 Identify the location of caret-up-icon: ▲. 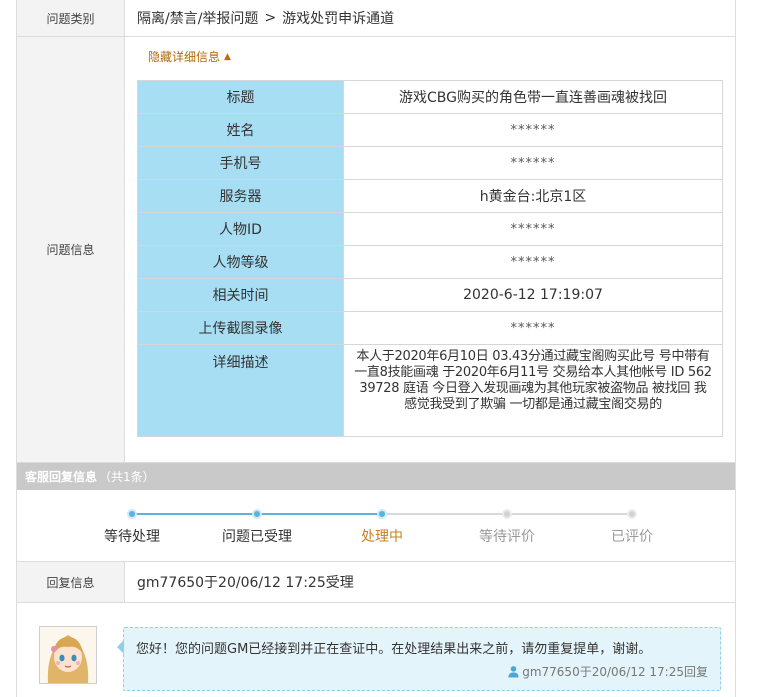
(227, 56).